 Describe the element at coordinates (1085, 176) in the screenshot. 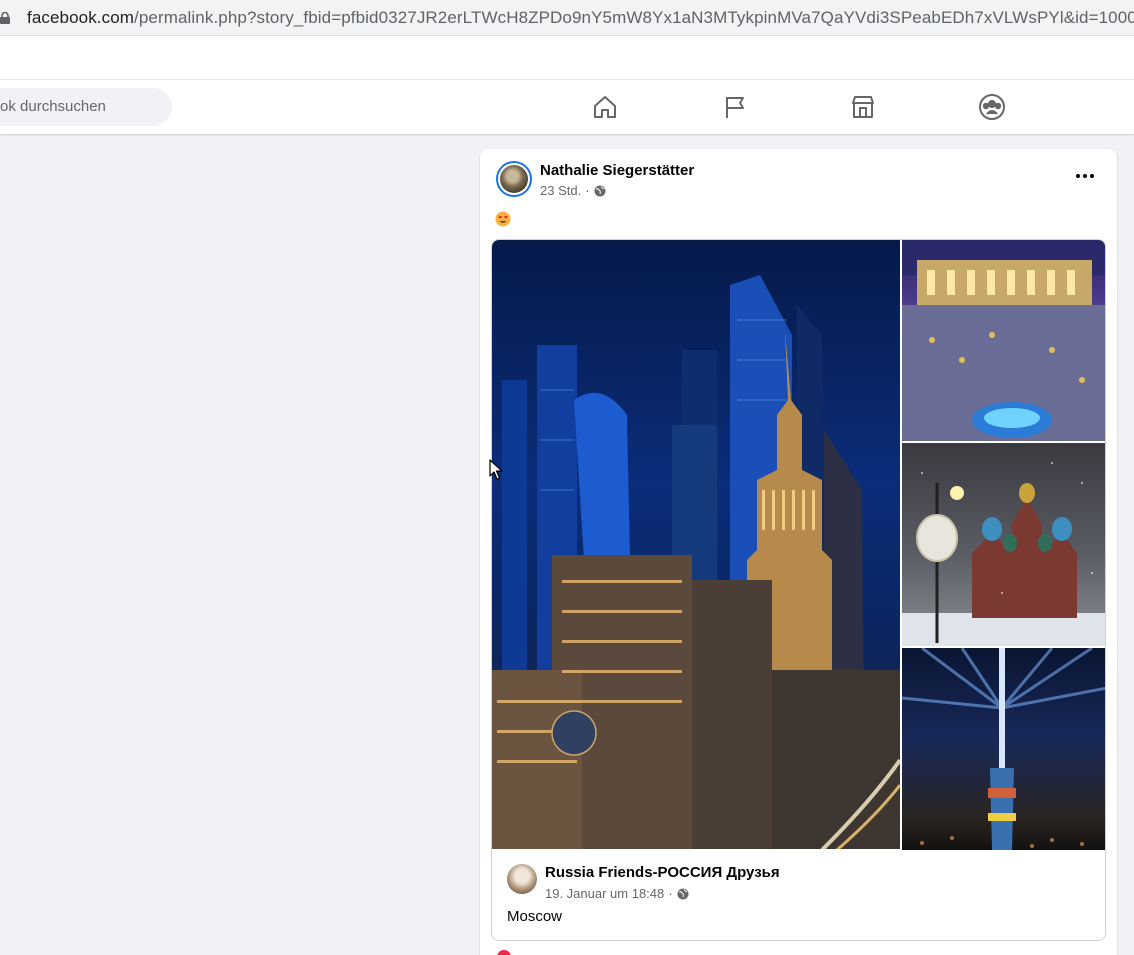

I see `more-options-icon` at that location.